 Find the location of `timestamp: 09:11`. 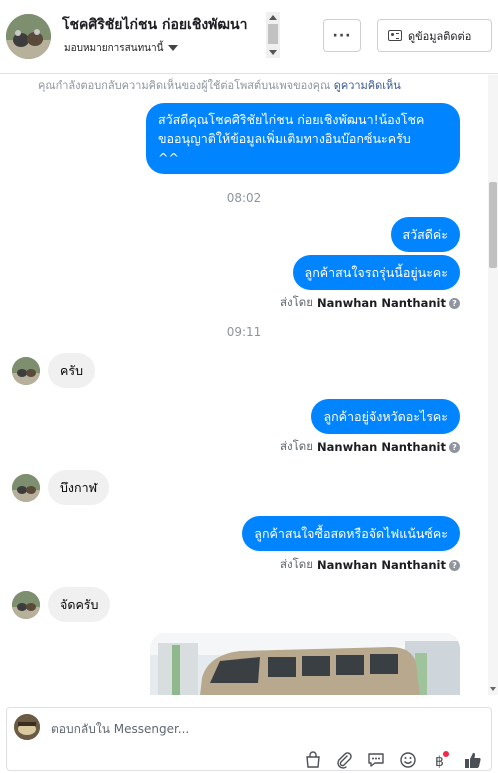

timestamp: 09:11 is located at coordinates (244, 332).